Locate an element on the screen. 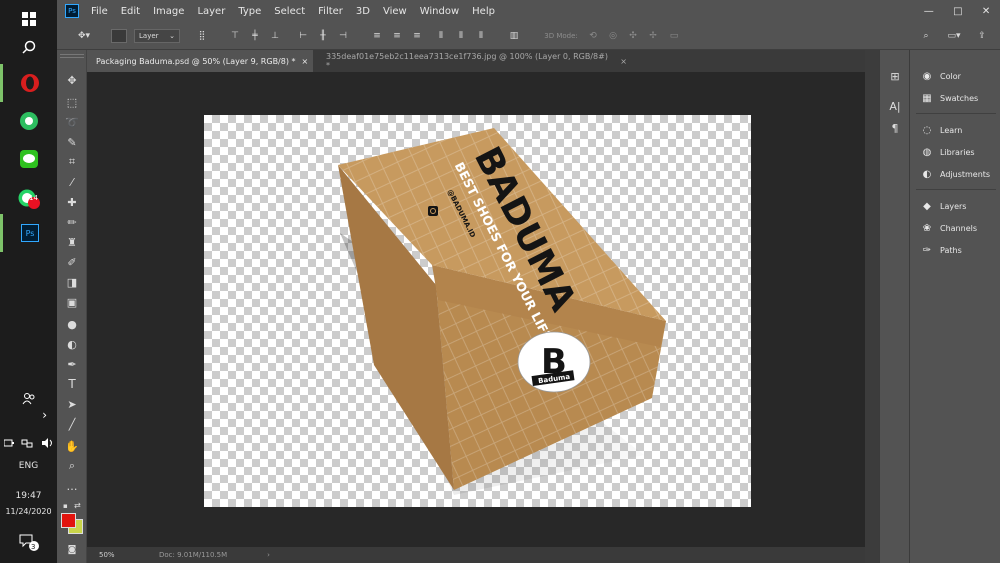  panel-adjustments: ◐ Adjustments is located at coordinates (955, 174).